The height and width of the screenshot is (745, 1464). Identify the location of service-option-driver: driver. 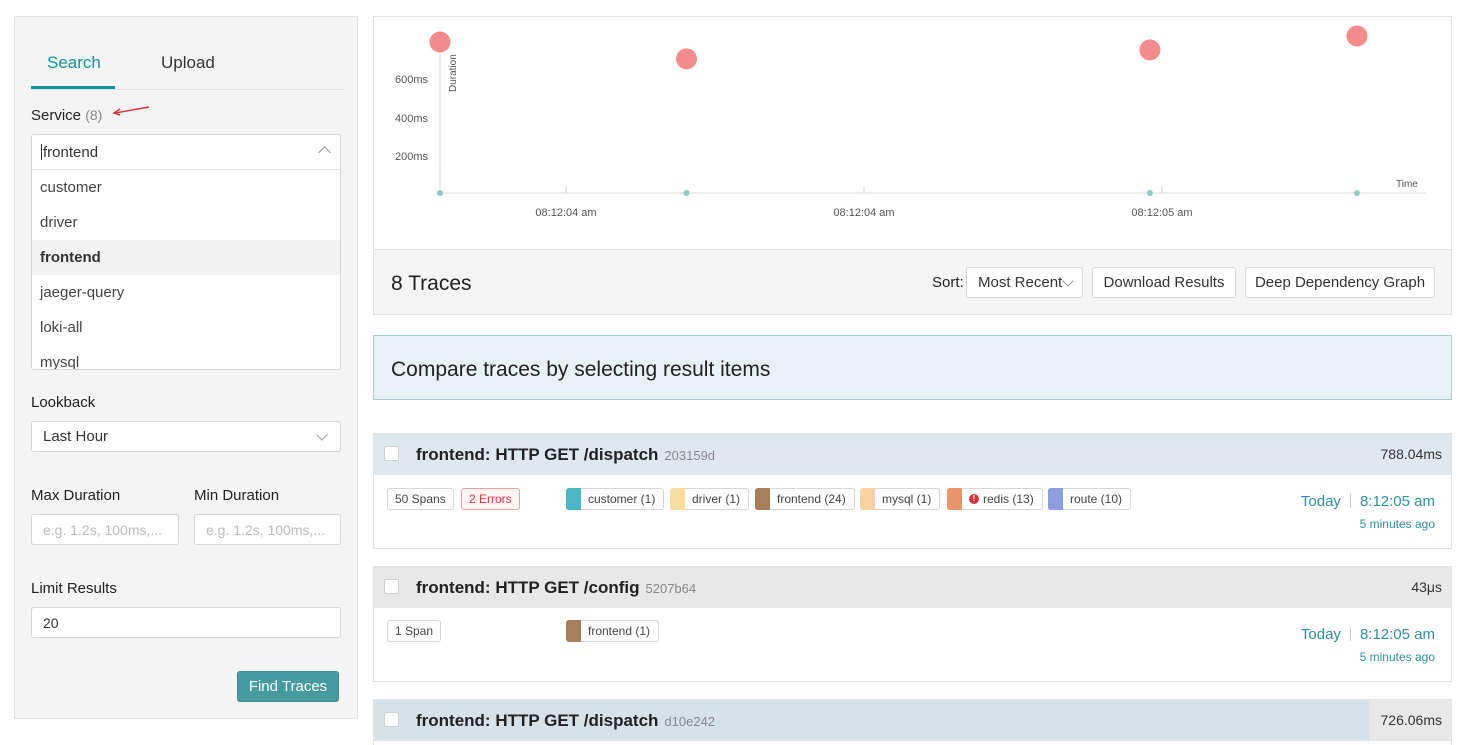
(186, 222).